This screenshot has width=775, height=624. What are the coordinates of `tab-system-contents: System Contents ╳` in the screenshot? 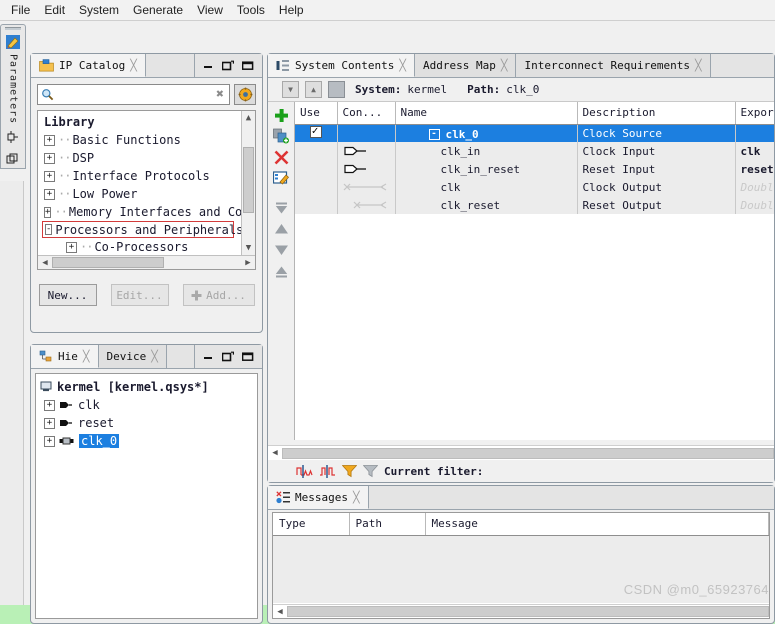 It's located at (341, 65).